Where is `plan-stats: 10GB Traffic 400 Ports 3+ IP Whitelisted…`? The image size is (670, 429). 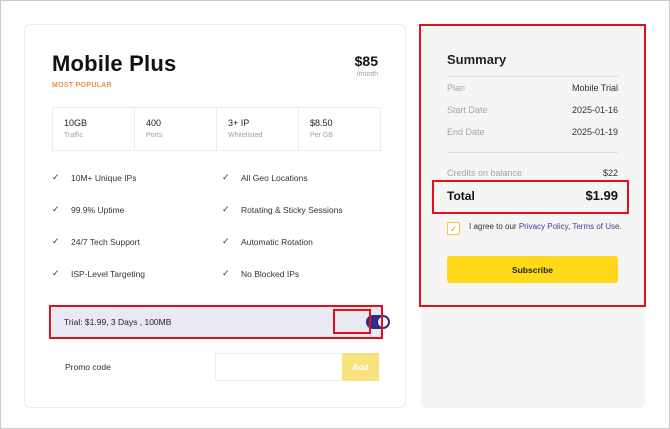 plan-stats: 10GB Traffic 400 Ports 3+ IP Whitelisted… is located at coordinates (216, 129).